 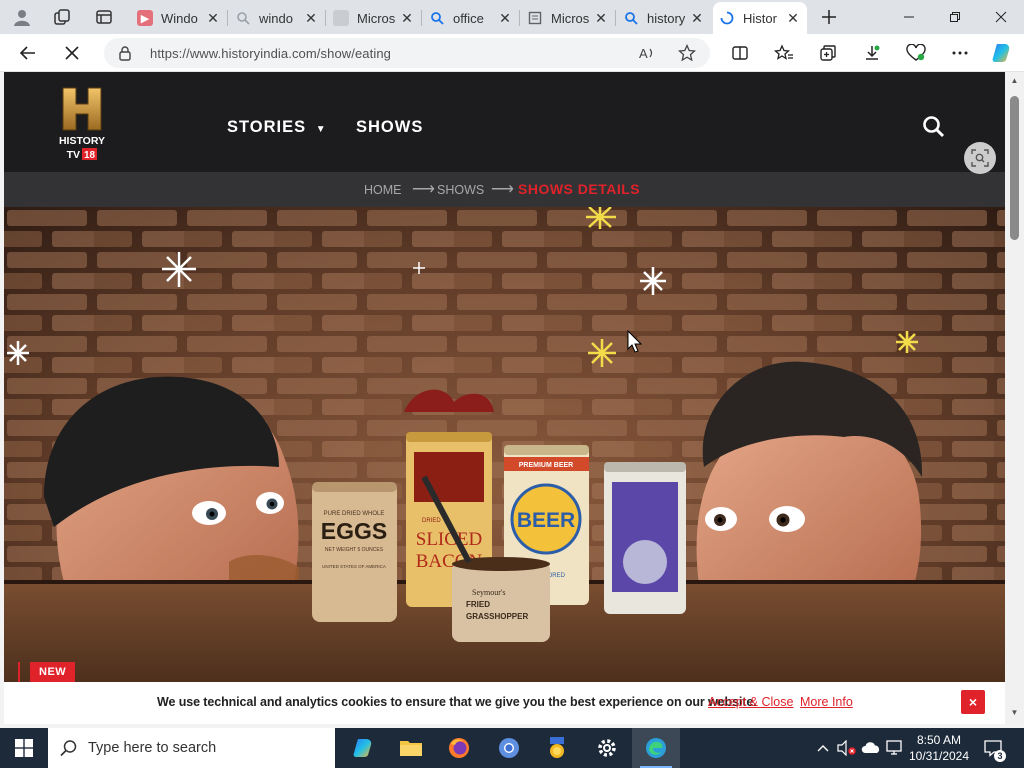 I want to click on award-app-icon, so click(x=557, y=748).